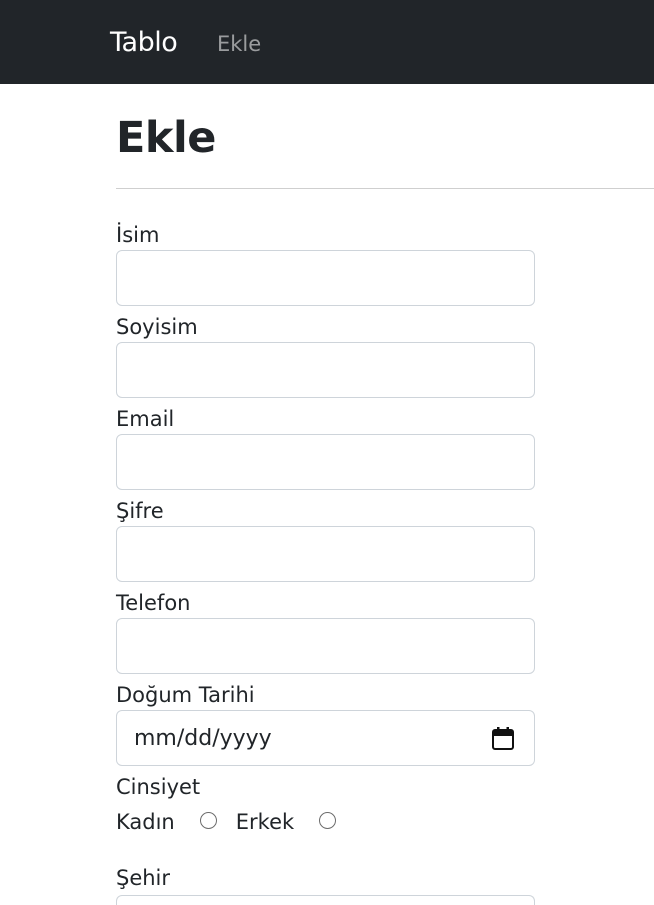  What do you see at coordinates (145, 419) in the screenshot?
I see `email-label: Email` at bounding box center [145, 419].